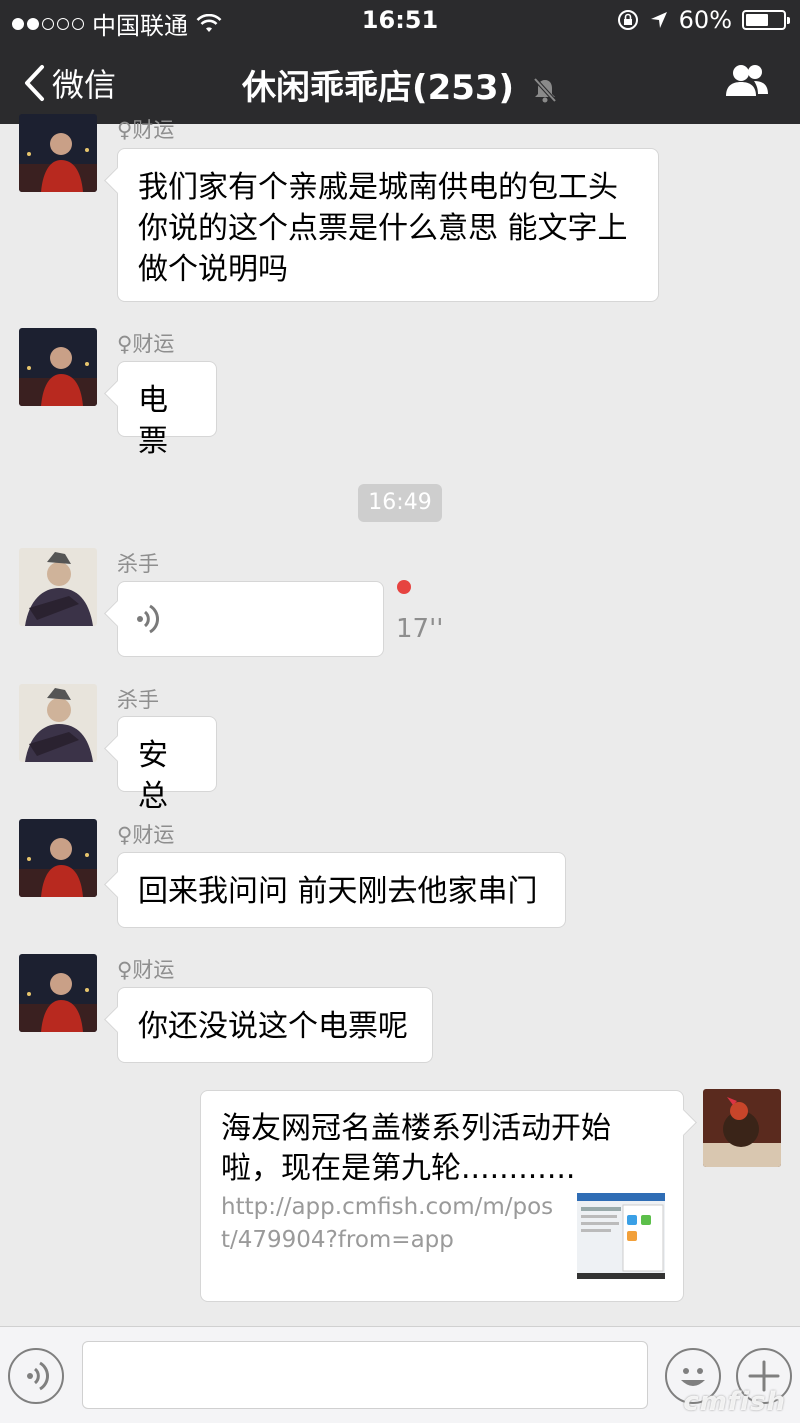  I want to click on page-title: 休闲乖乖店(253), so click(400, 84).